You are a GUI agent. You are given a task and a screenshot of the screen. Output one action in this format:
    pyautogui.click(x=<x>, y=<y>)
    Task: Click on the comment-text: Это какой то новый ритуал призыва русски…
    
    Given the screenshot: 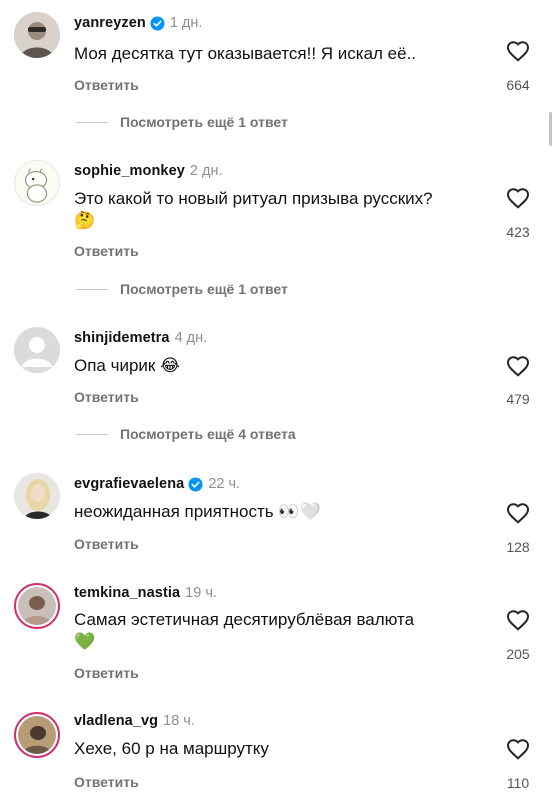 What is the action you would take?
    pyautogui.click(x=254, y=210)
    